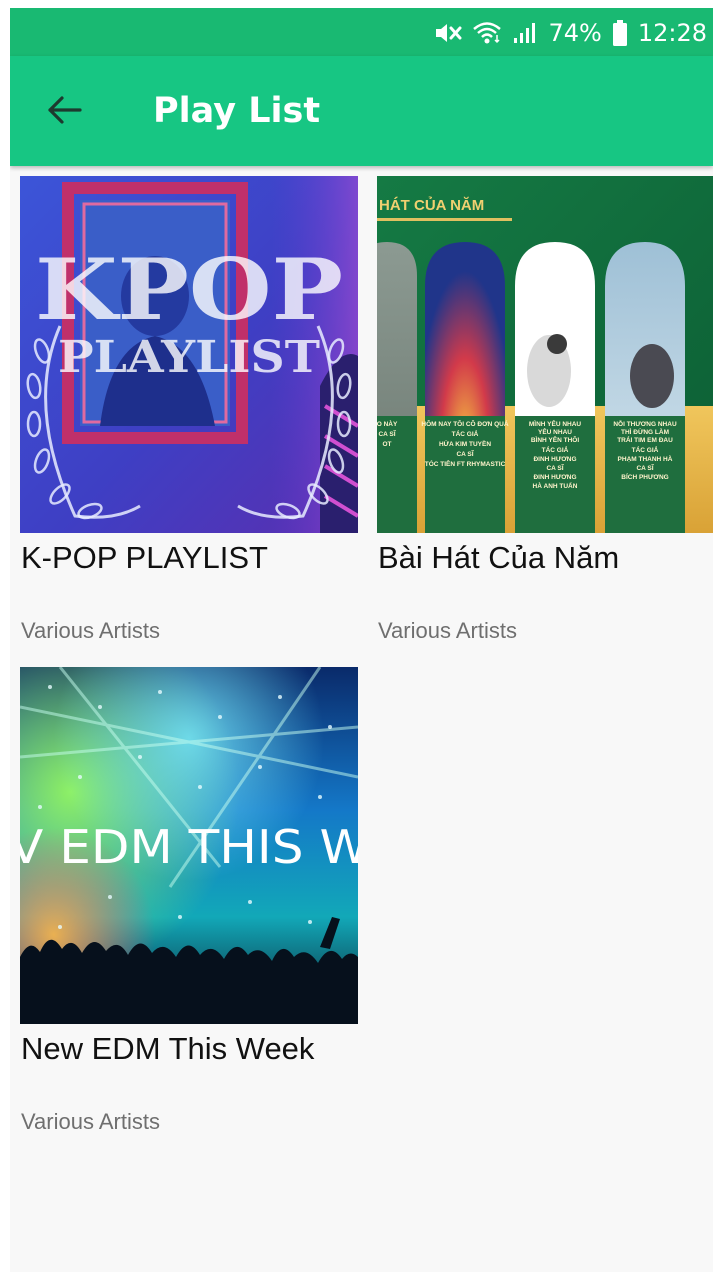 This screenshot has width=713, height=1272. Describe the element at coordinates (387, 423) in the screenshot. I see `panel-caption: O NÀY` at that location.